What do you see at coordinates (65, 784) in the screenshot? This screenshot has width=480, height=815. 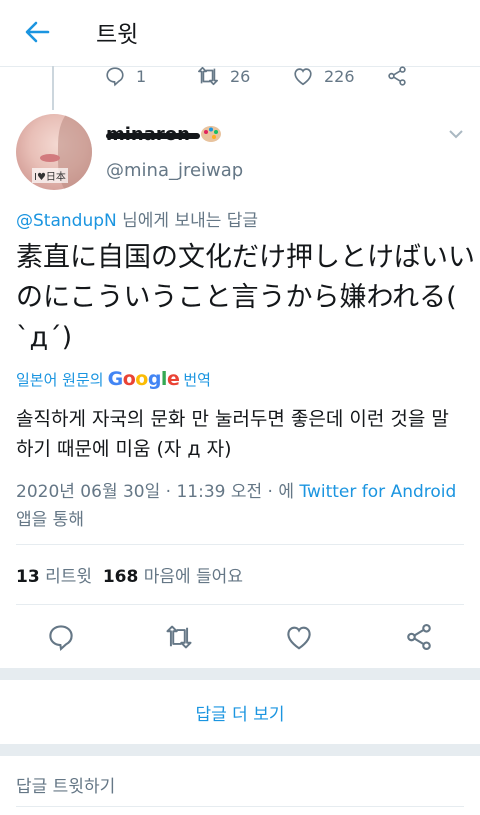 I see `reply-compose-field: 답글 트윗하기` at bounding box center [65, 784].